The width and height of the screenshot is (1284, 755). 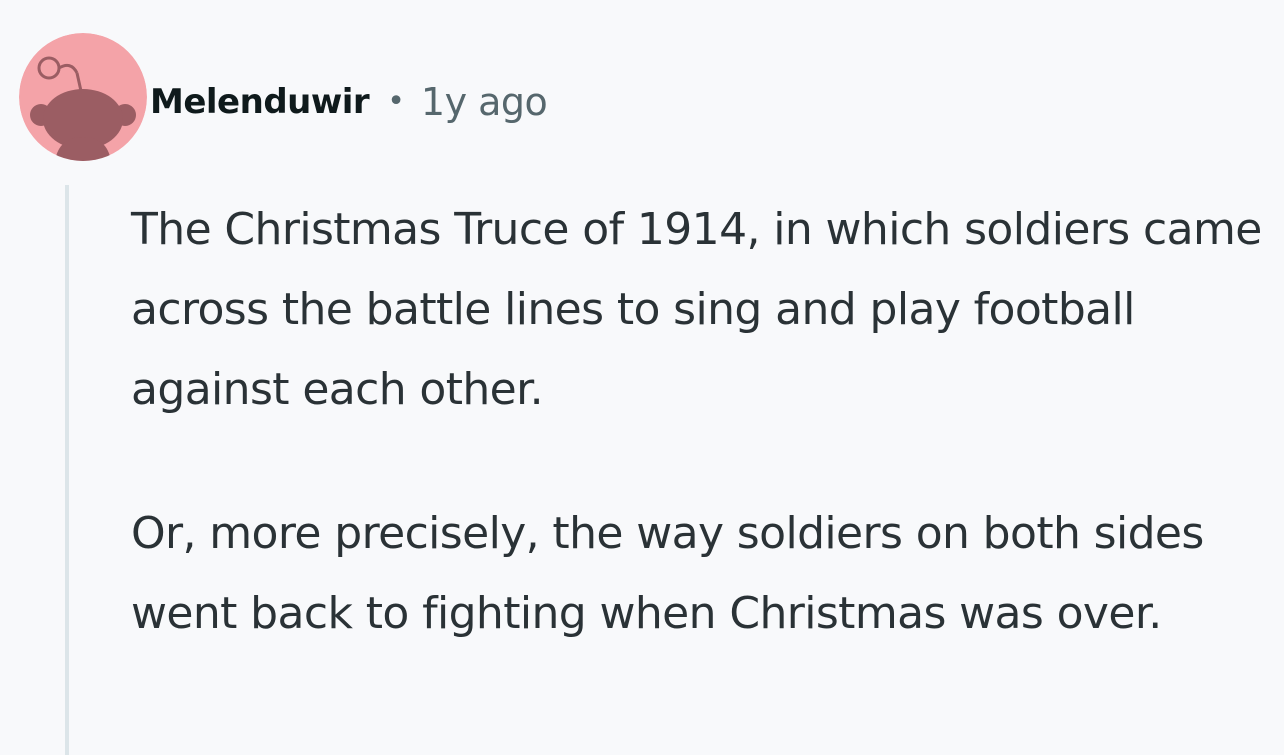 I want to click on avatar, so click(x=83, y=97).